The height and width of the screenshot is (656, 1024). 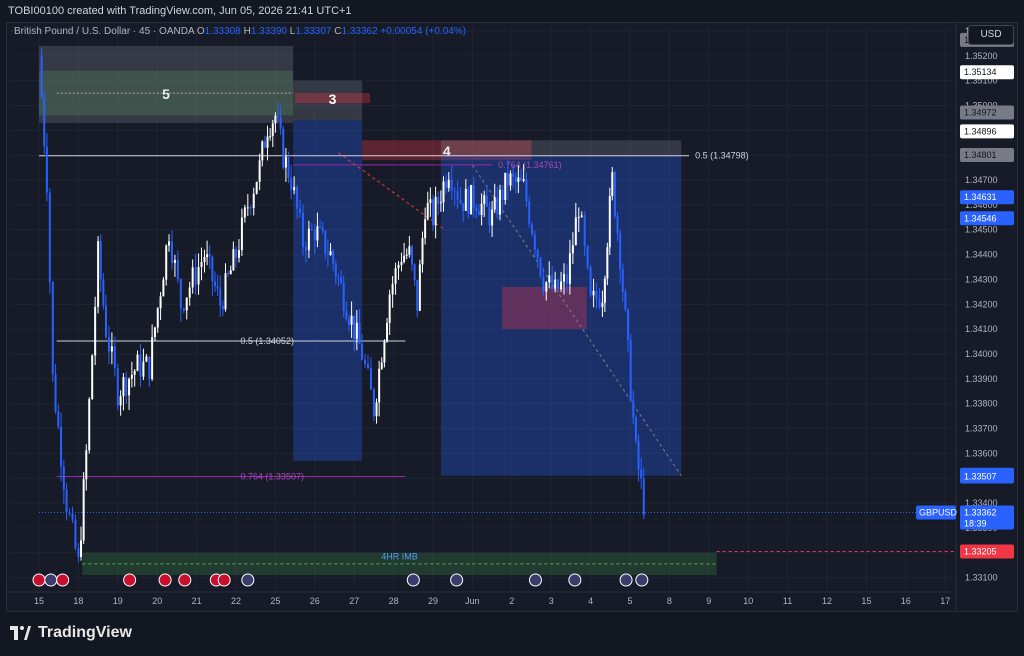 What do you see at coordinates (708, 601) in the screenshot?
I see `x-tick-label: 9` at bounding box center [708, 601].